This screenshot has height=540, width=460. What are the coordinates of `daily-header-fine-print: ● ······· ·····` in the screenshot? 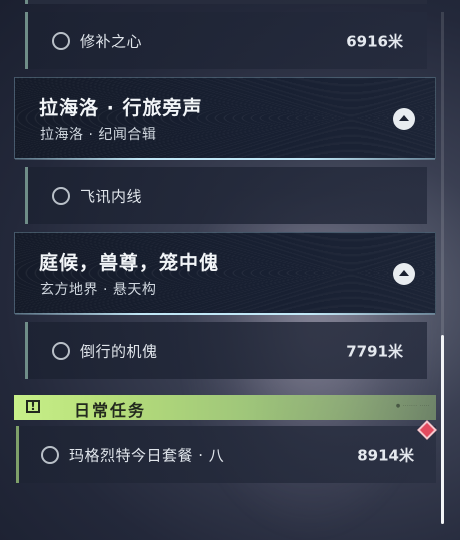 It's located at (412, 406).